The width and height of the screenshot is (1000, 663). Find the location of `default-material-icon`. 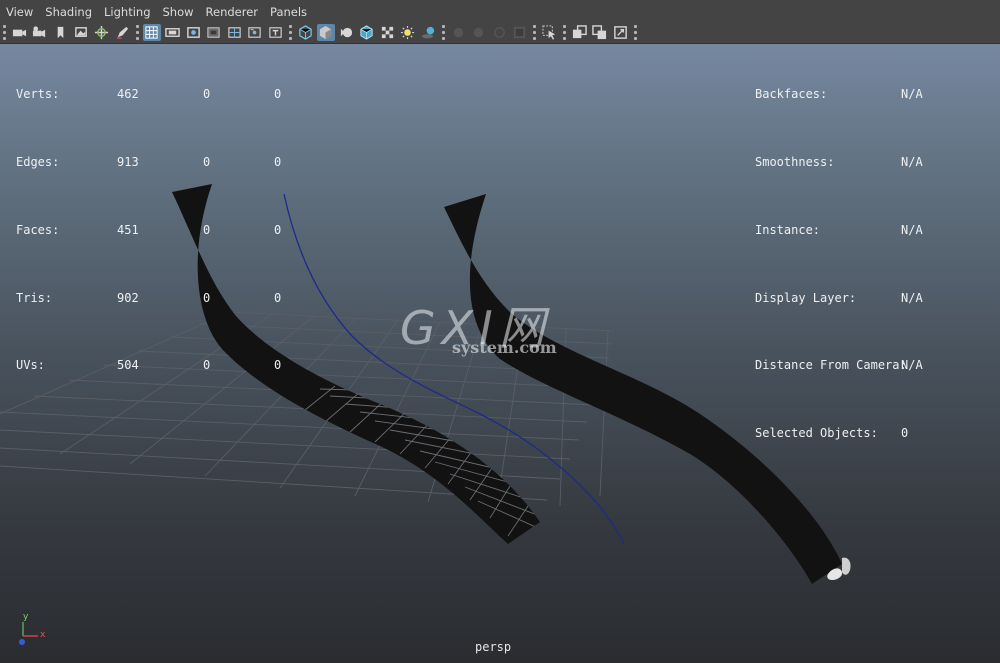

default-material-icon is located at coordinates (346, 32).